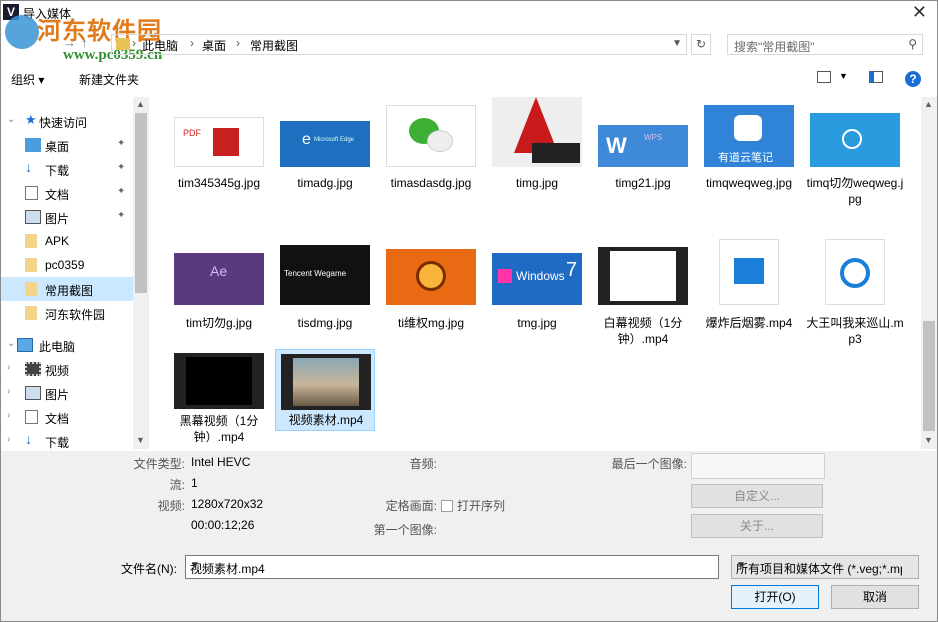 Image resolution: width=938 pixels, height=622 pixels. I want to click on file-item: 黑幕视频（1分钟）.mp4, so click(219, 399).